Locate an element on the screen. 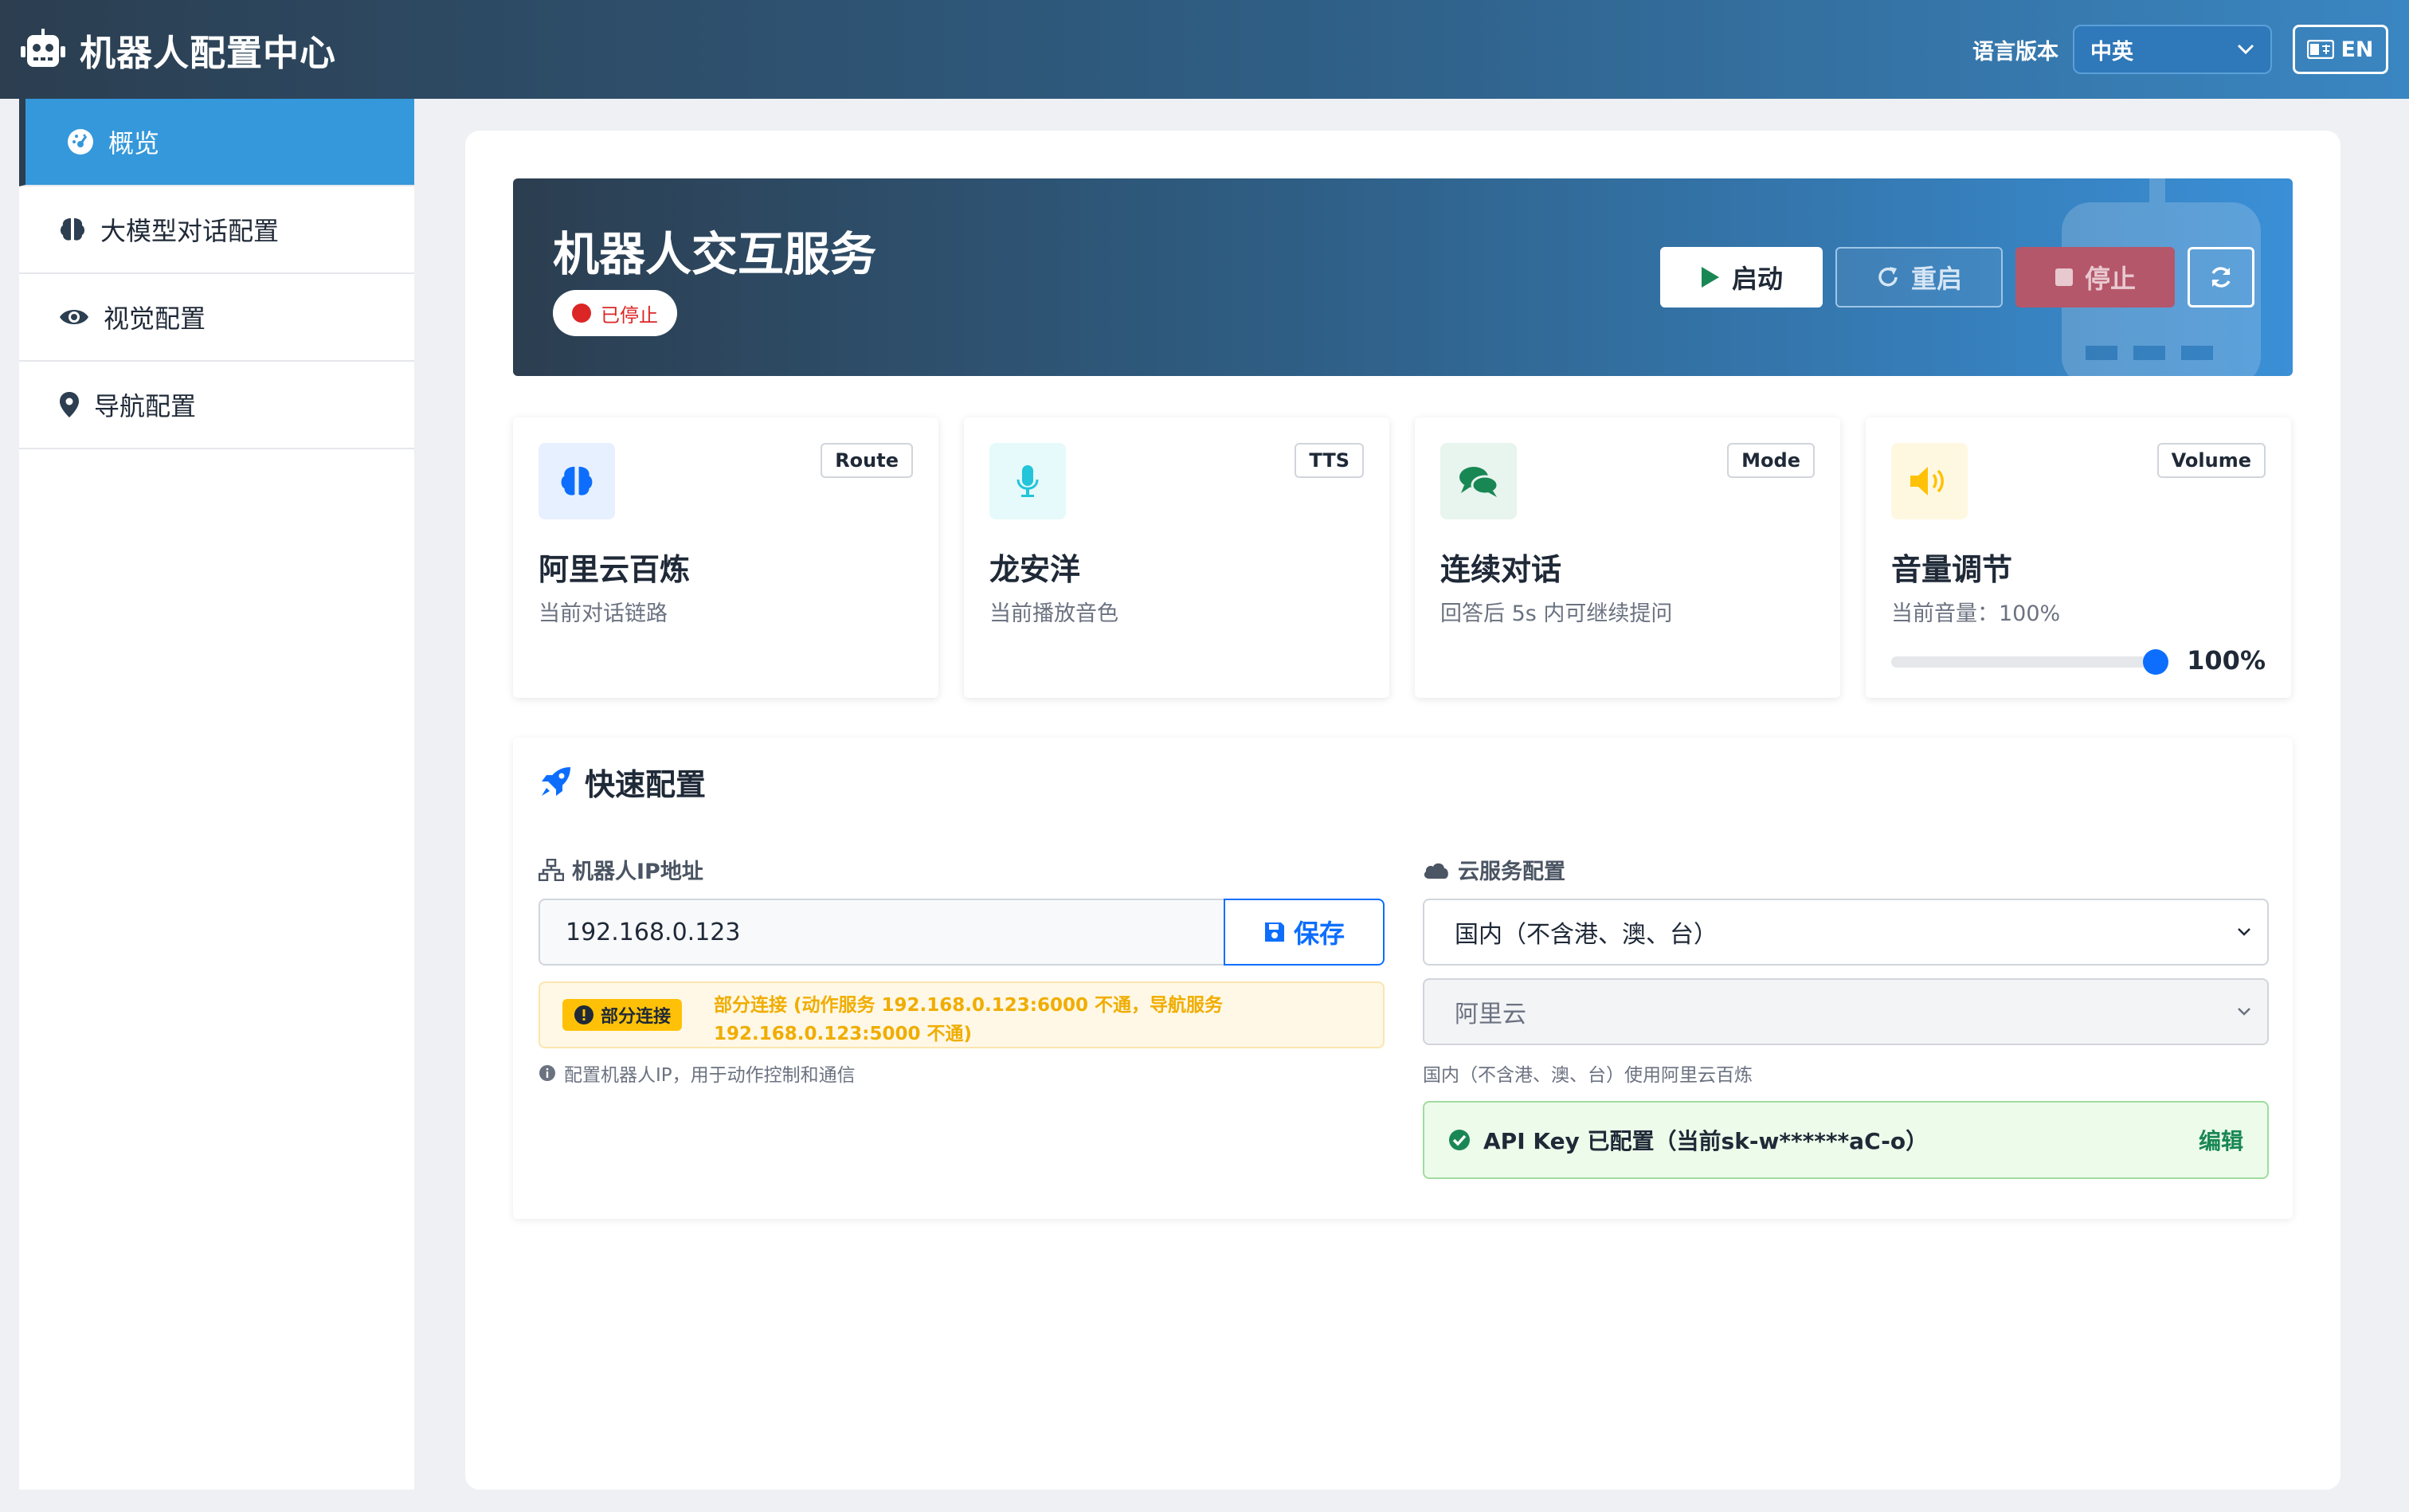  info-icon is located at coordinates (547, 1073).